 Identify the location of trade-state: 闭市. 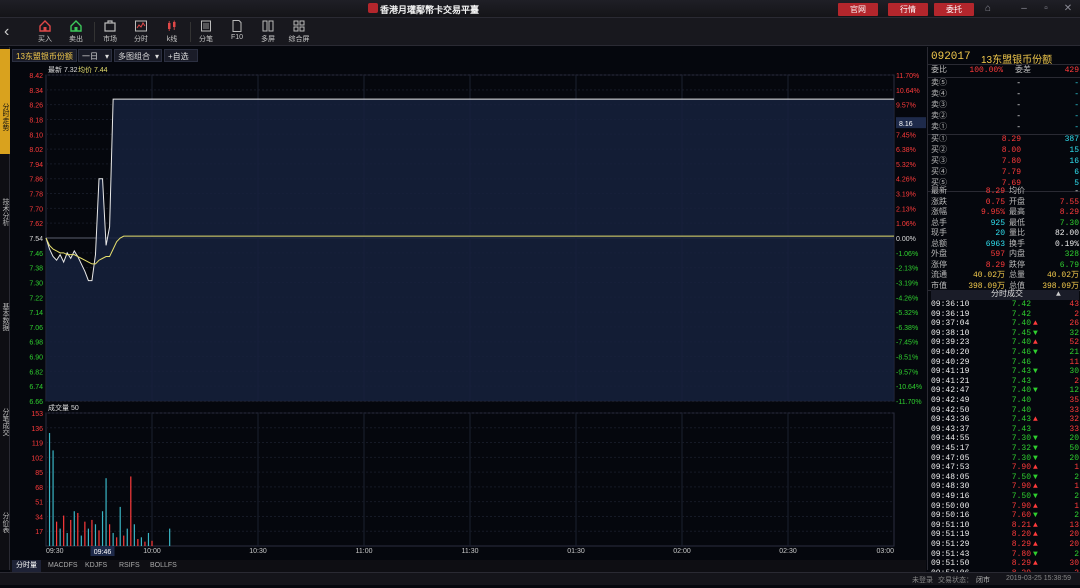
(983, 580).